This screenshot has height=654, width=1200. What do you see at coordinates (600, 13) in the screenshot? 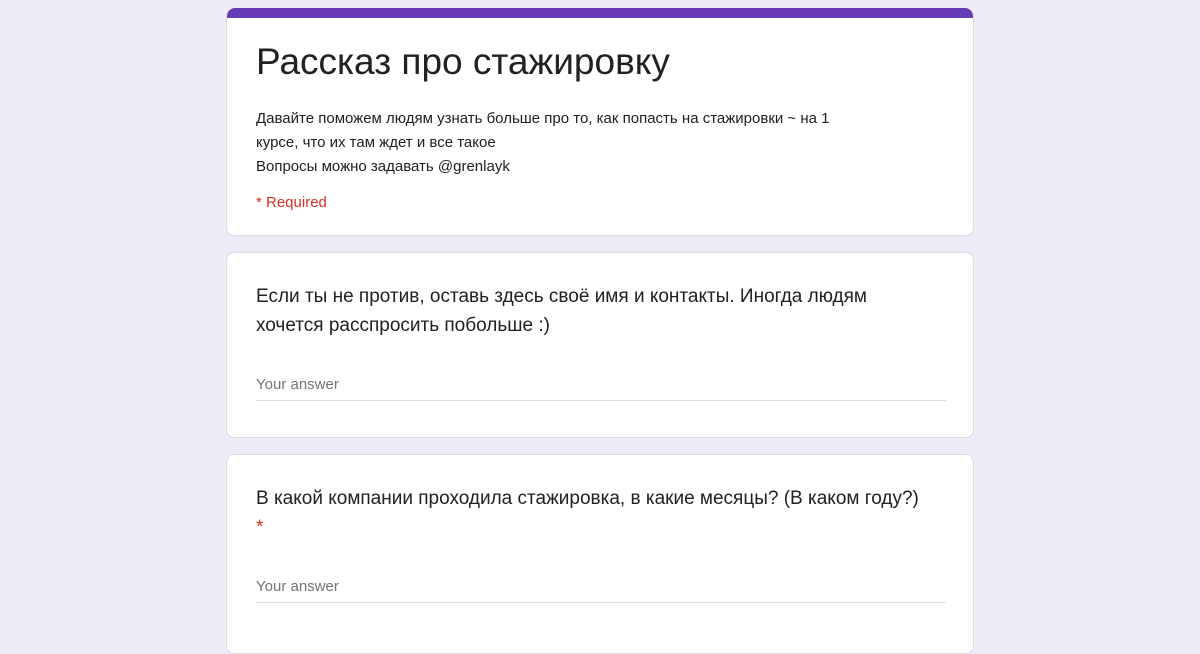
I see `theme-accent-bar` at bounding box center [600, 13].